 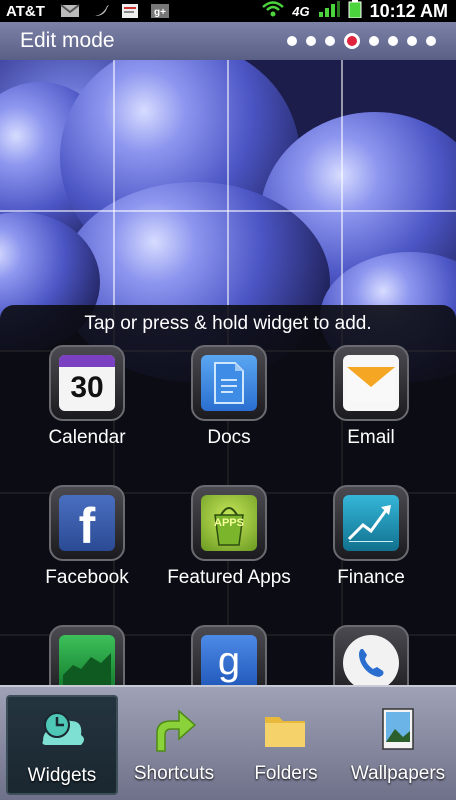 What do you see at coordinates (301, 11) in the screenshot?
I see `network-type-label: 4G` at bounding box center [301, 11].